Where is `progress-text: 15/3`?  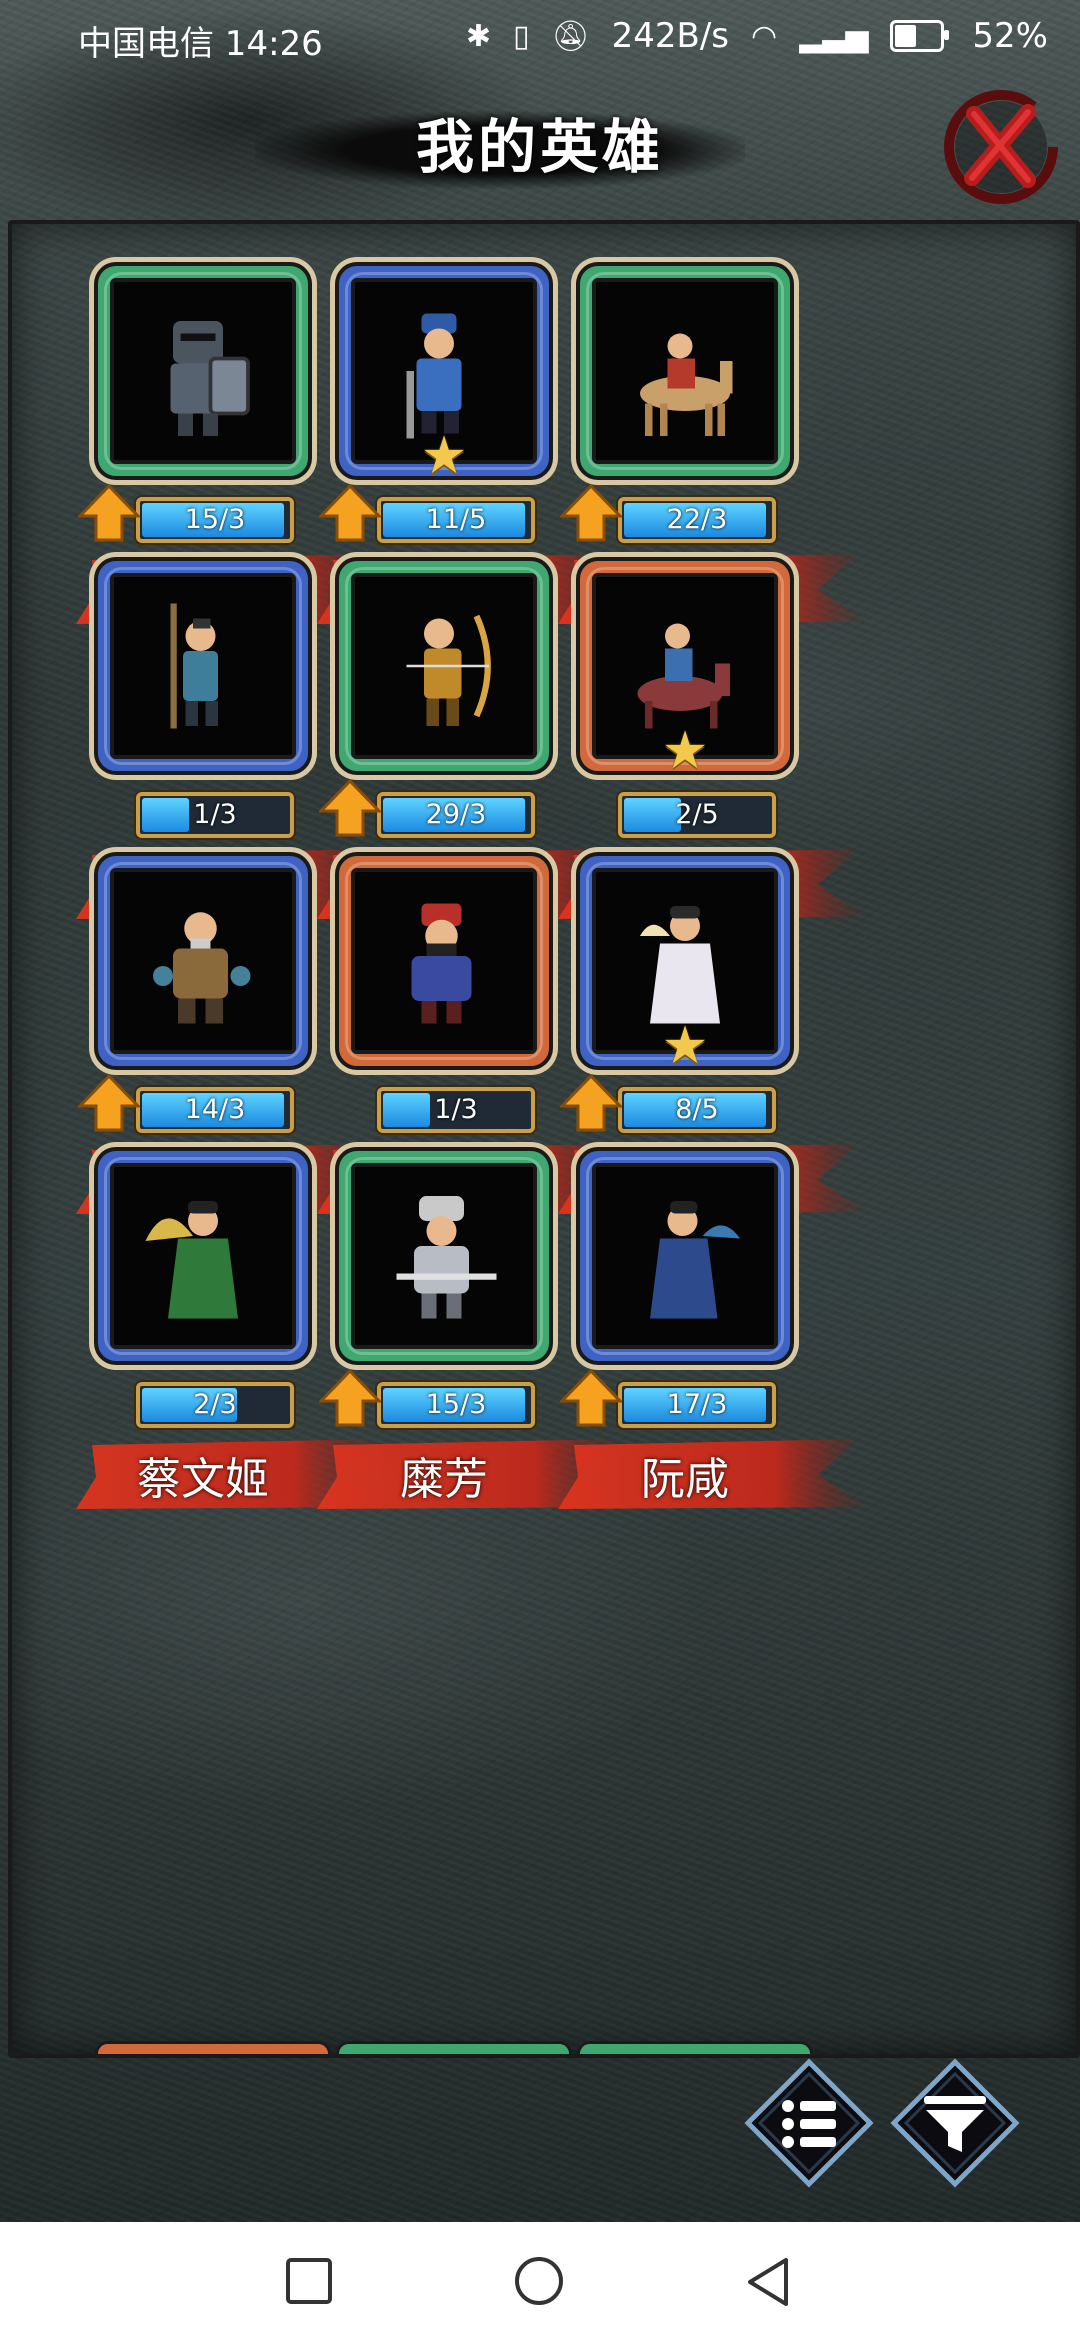
progress-text: 15/3 is located at coordinates (456, 1404).